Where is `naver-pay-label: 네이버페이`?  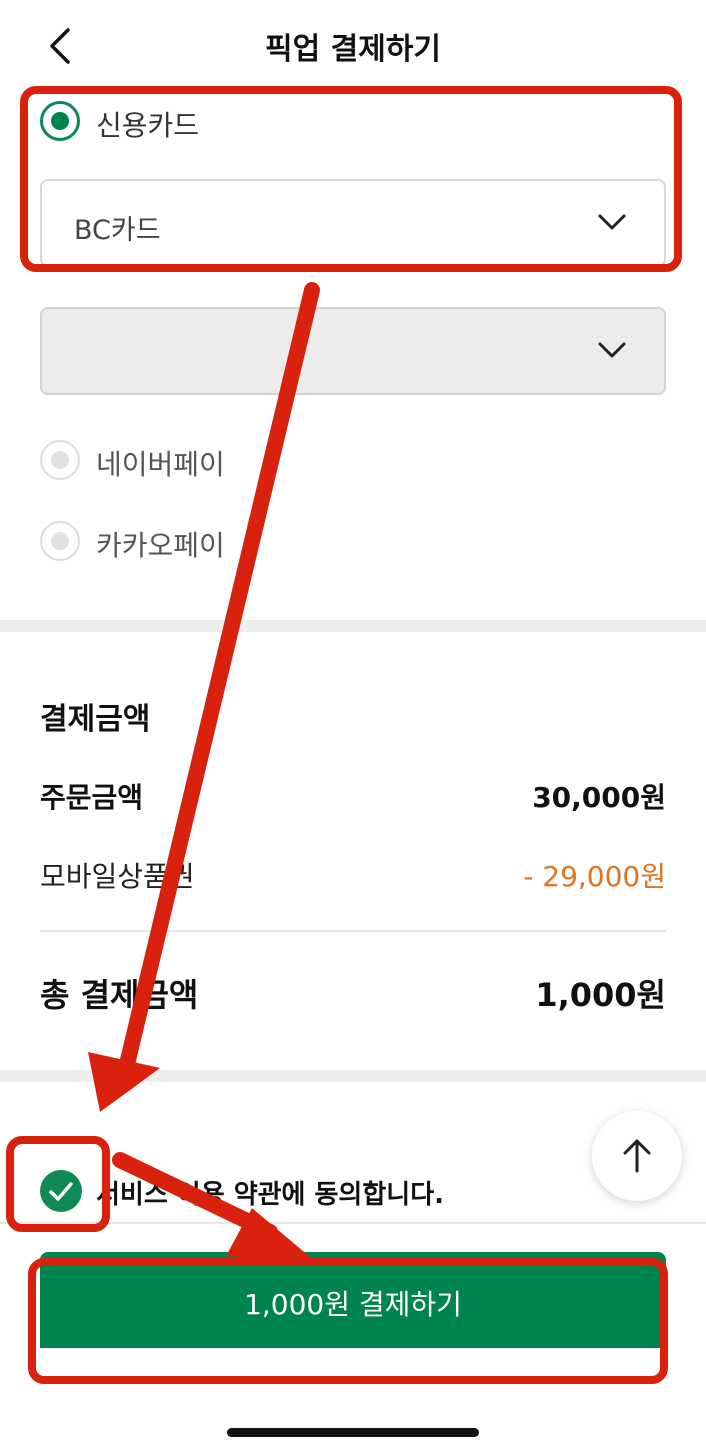
naver-pay-label: 네이버페이 is located at coordinates (160, 464).